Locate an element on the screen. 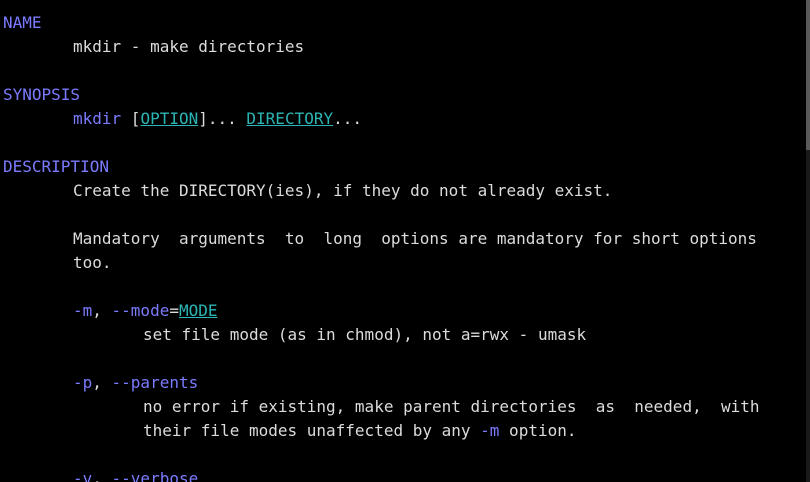 The image size is (810, 482). description-line-3: too. is located at coordinates (92, 262).